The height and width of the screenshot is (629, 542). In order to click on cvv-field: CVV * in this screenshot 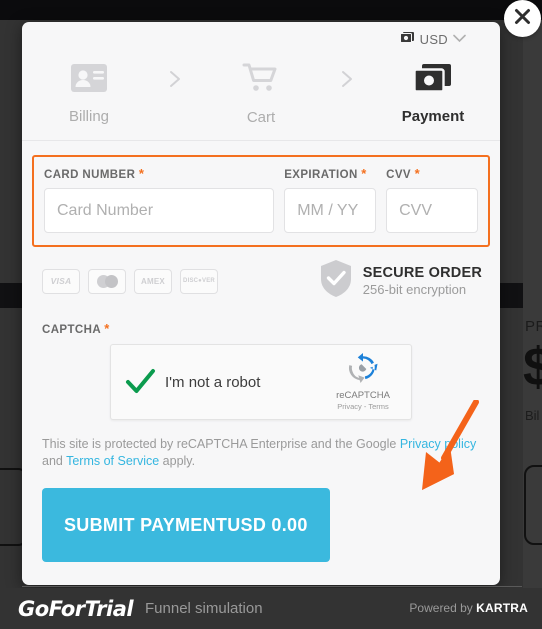, I will do `click(432, 199)`.